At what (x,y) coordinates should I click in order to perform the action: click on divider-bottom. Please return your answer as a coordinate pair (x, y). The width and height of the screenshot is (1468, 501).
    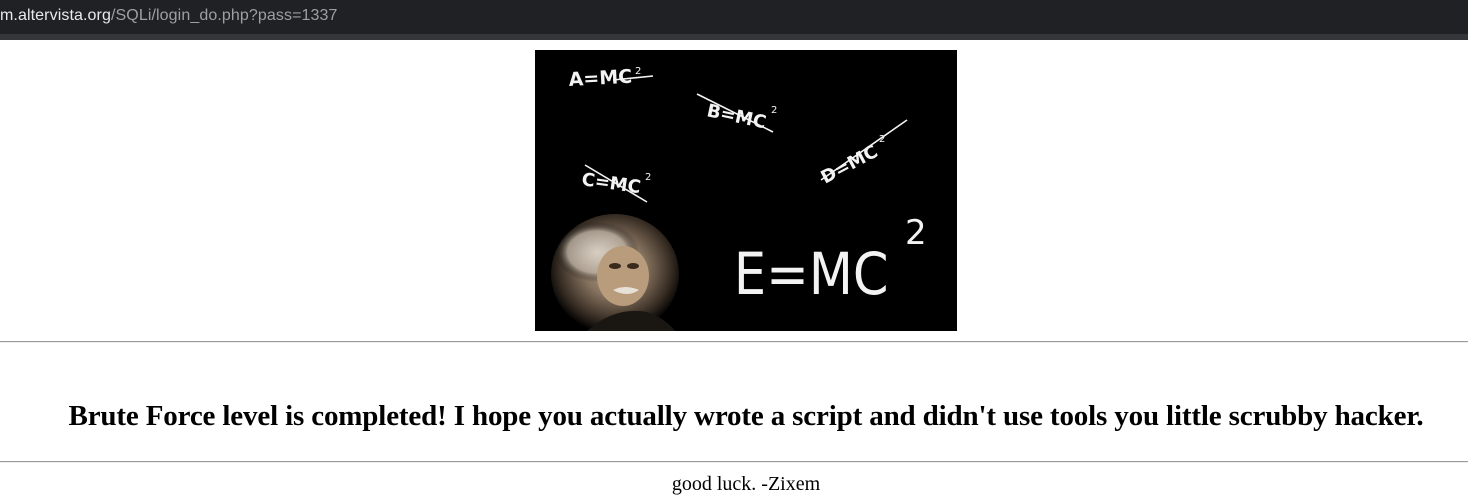
    Looking at the image, I should click on (734, 462).